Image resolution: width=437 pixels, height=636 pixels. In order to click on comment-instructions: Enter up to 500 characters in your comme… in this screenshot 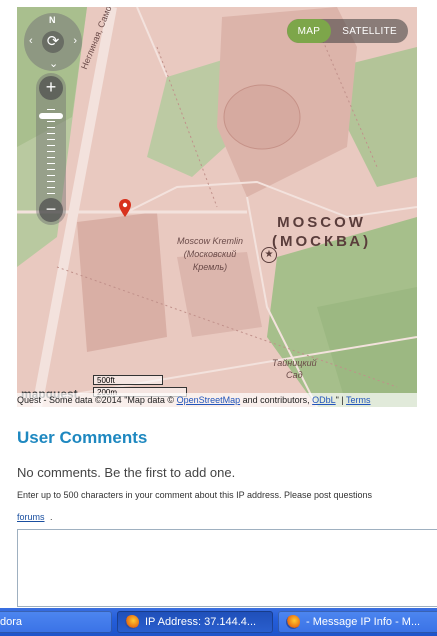, I will do `click(195, 495)`.